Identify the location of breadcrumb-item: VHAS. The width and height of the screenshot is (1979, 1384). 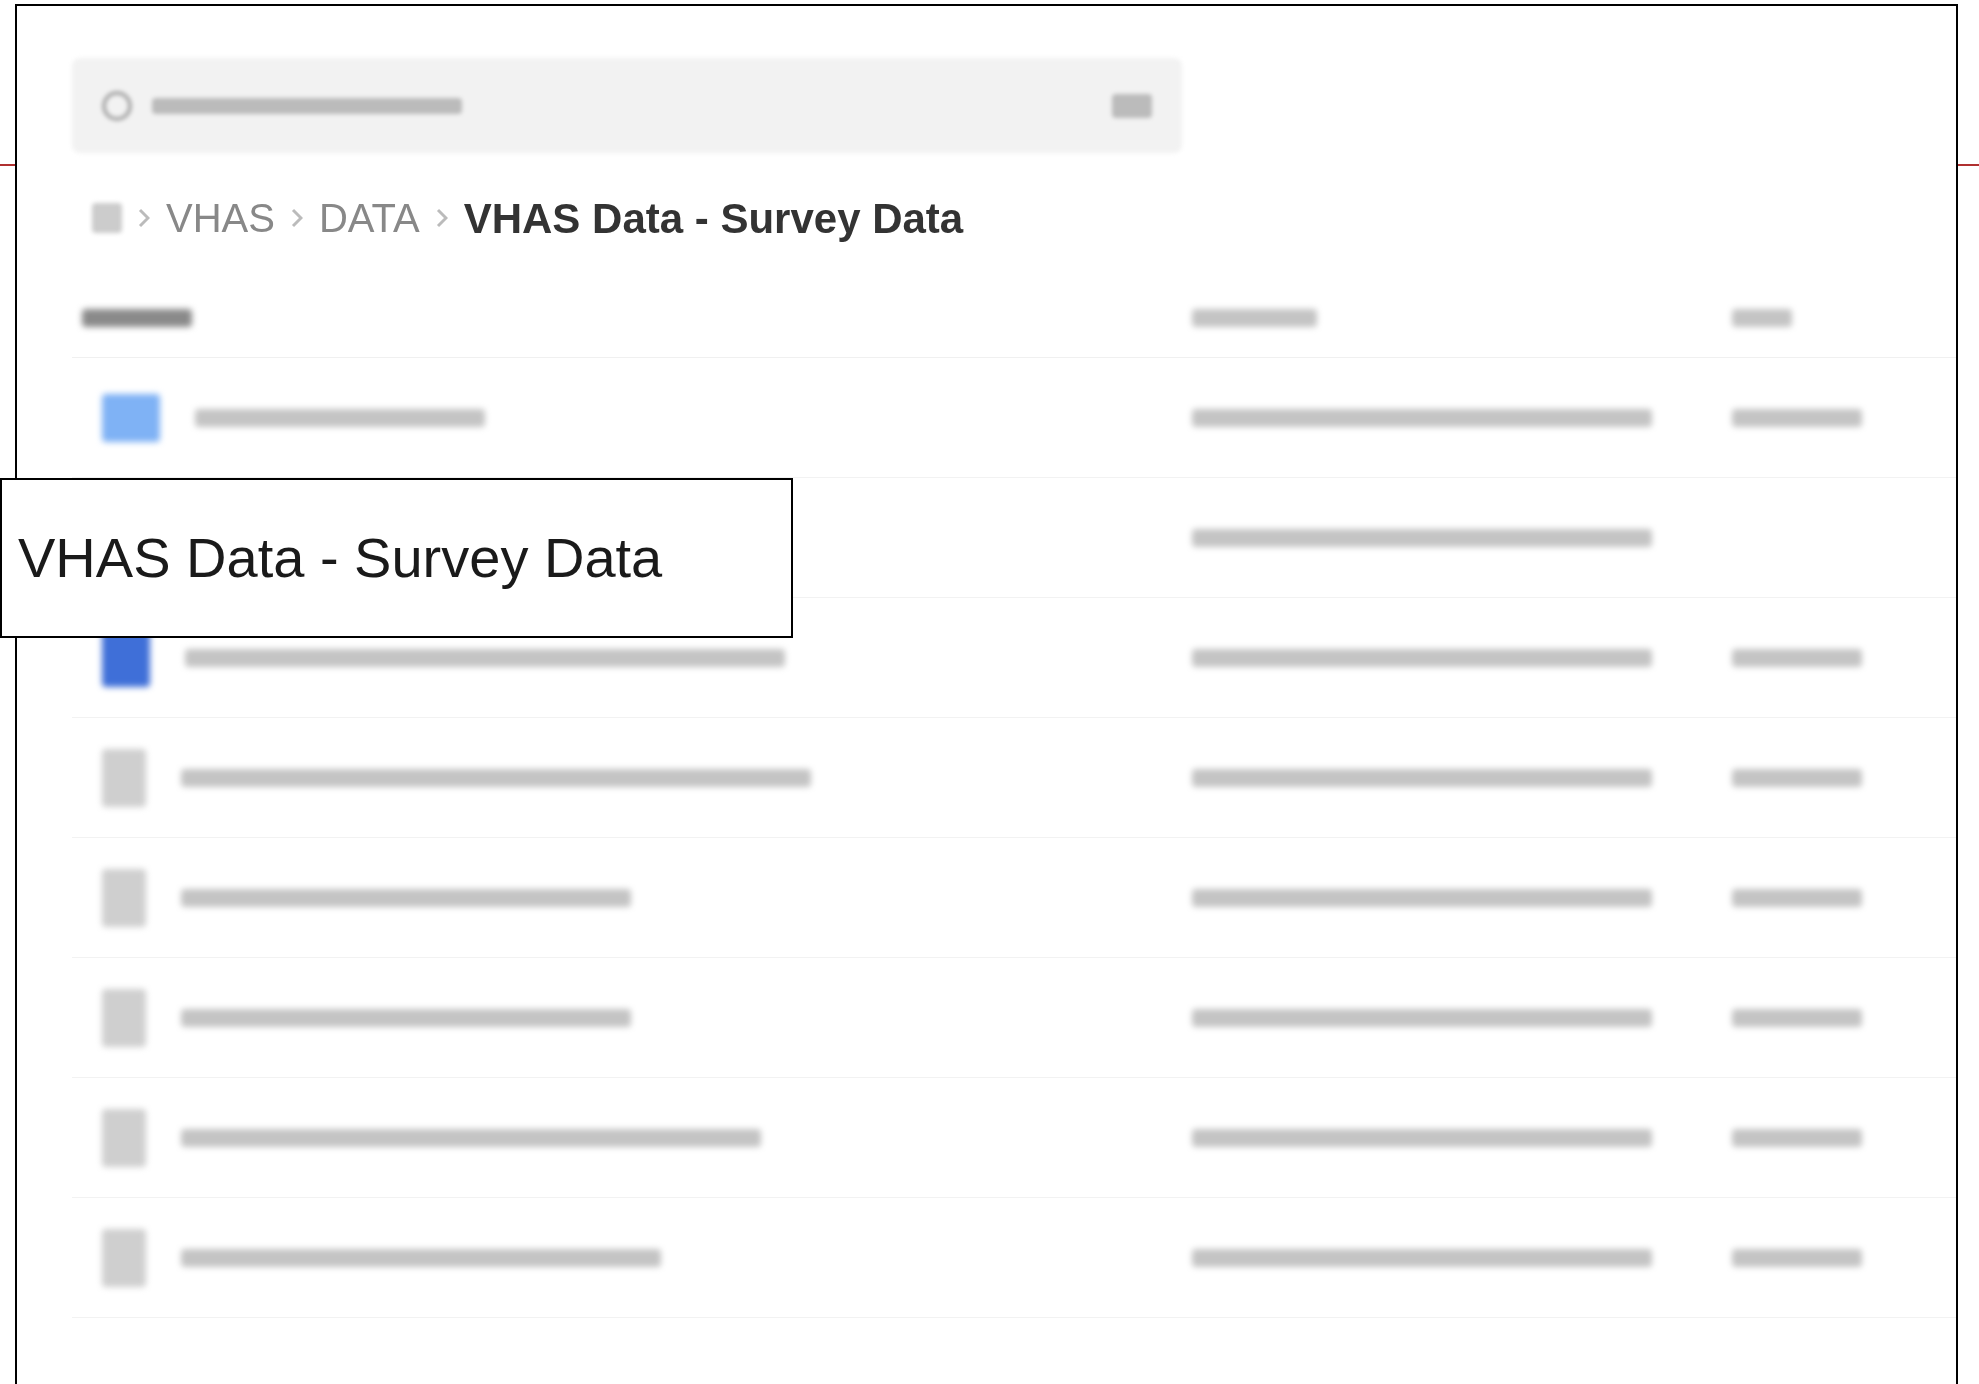
(220, 218).